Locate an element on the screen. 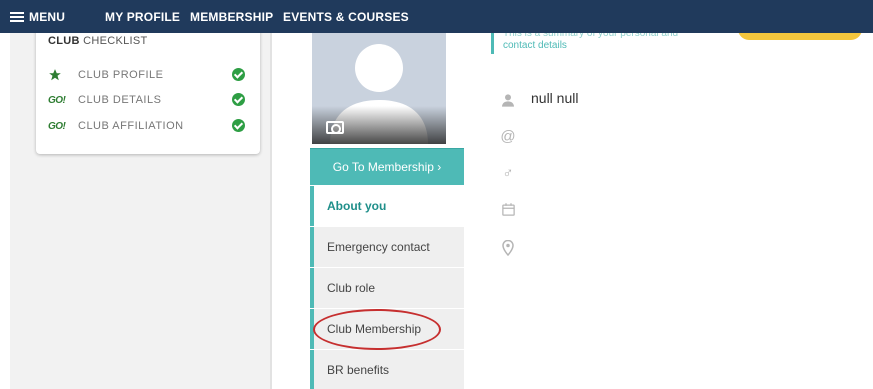 Image resolution: width=873 pixels, height=389 pixels. menu-button: MENU is located at coordinates (37, 17).